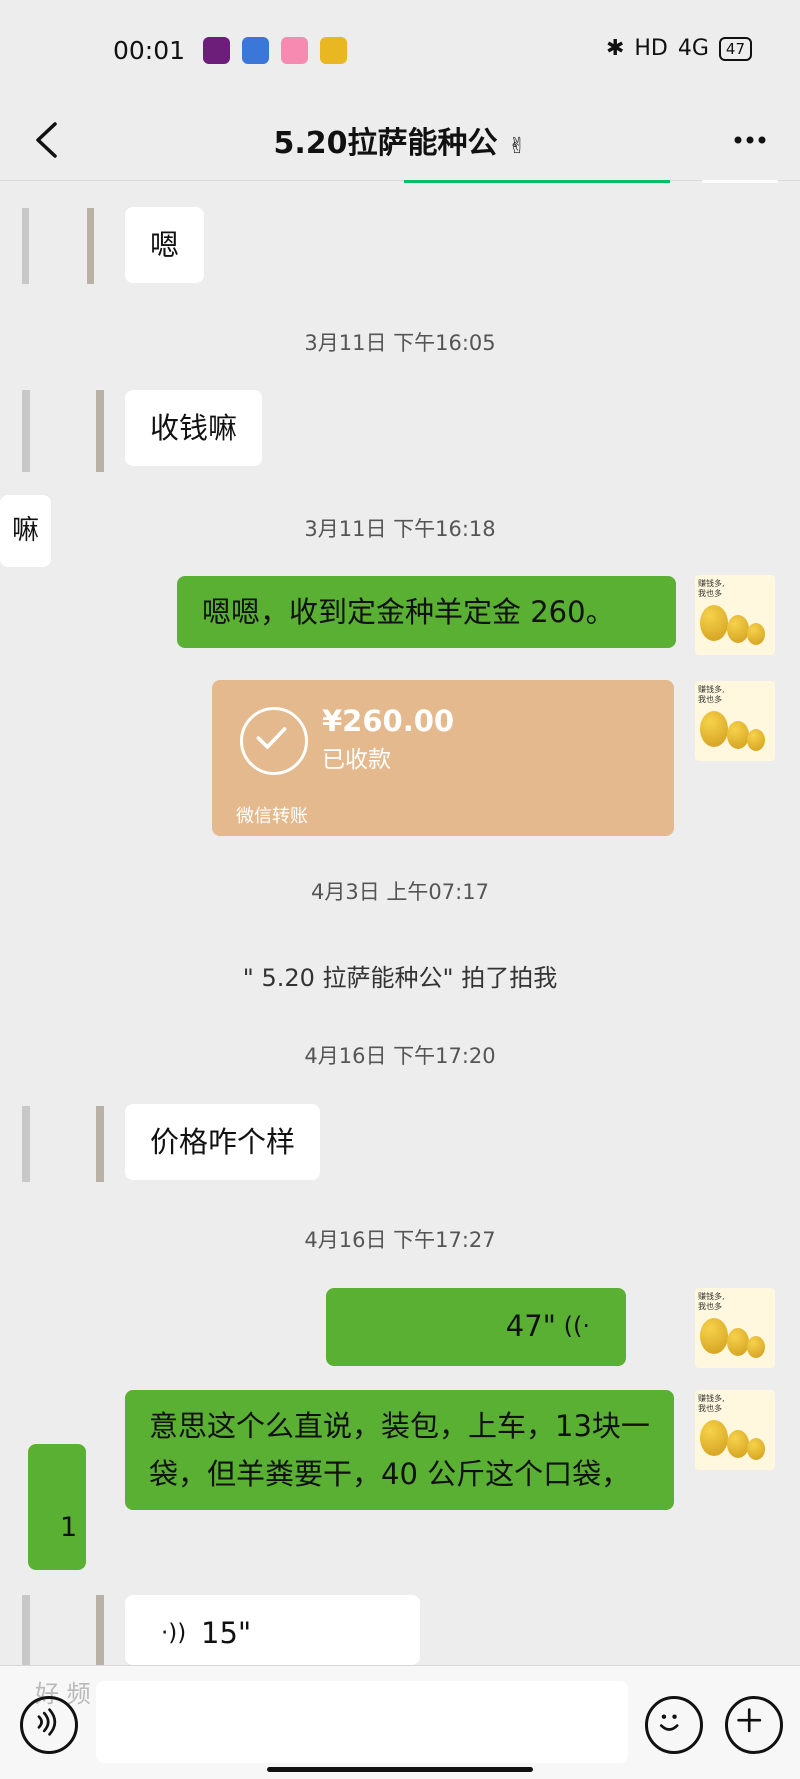 The height and width of the screenshot is (1779, 800). Describe the element at coordinates (735, 48) in the screenshot. I see `battery-indicator: 47` at that location.